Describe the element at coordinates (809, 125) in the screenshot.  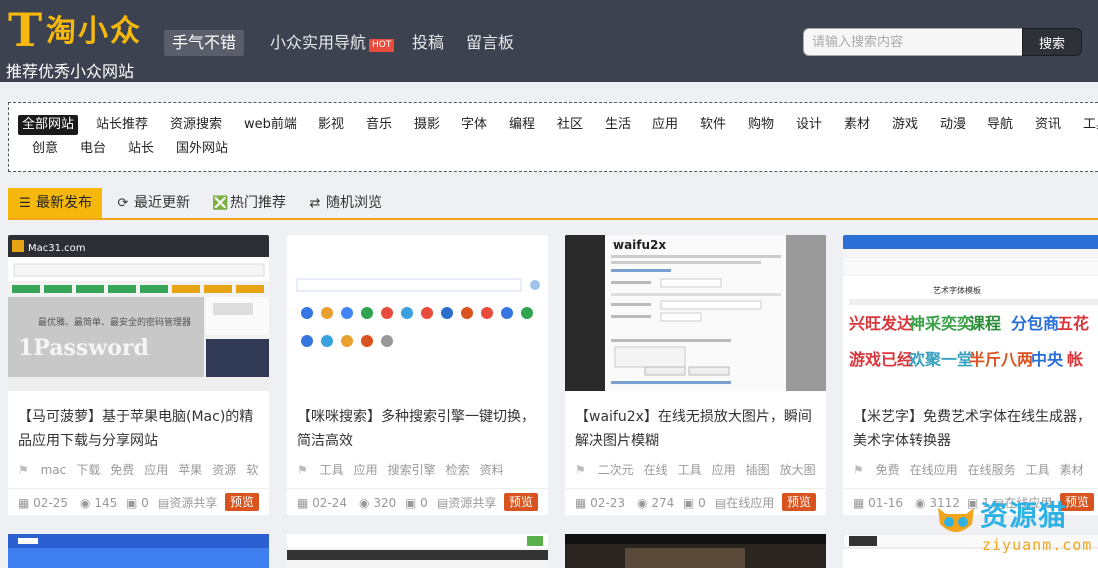
I see `category-item: 设计` at that location.